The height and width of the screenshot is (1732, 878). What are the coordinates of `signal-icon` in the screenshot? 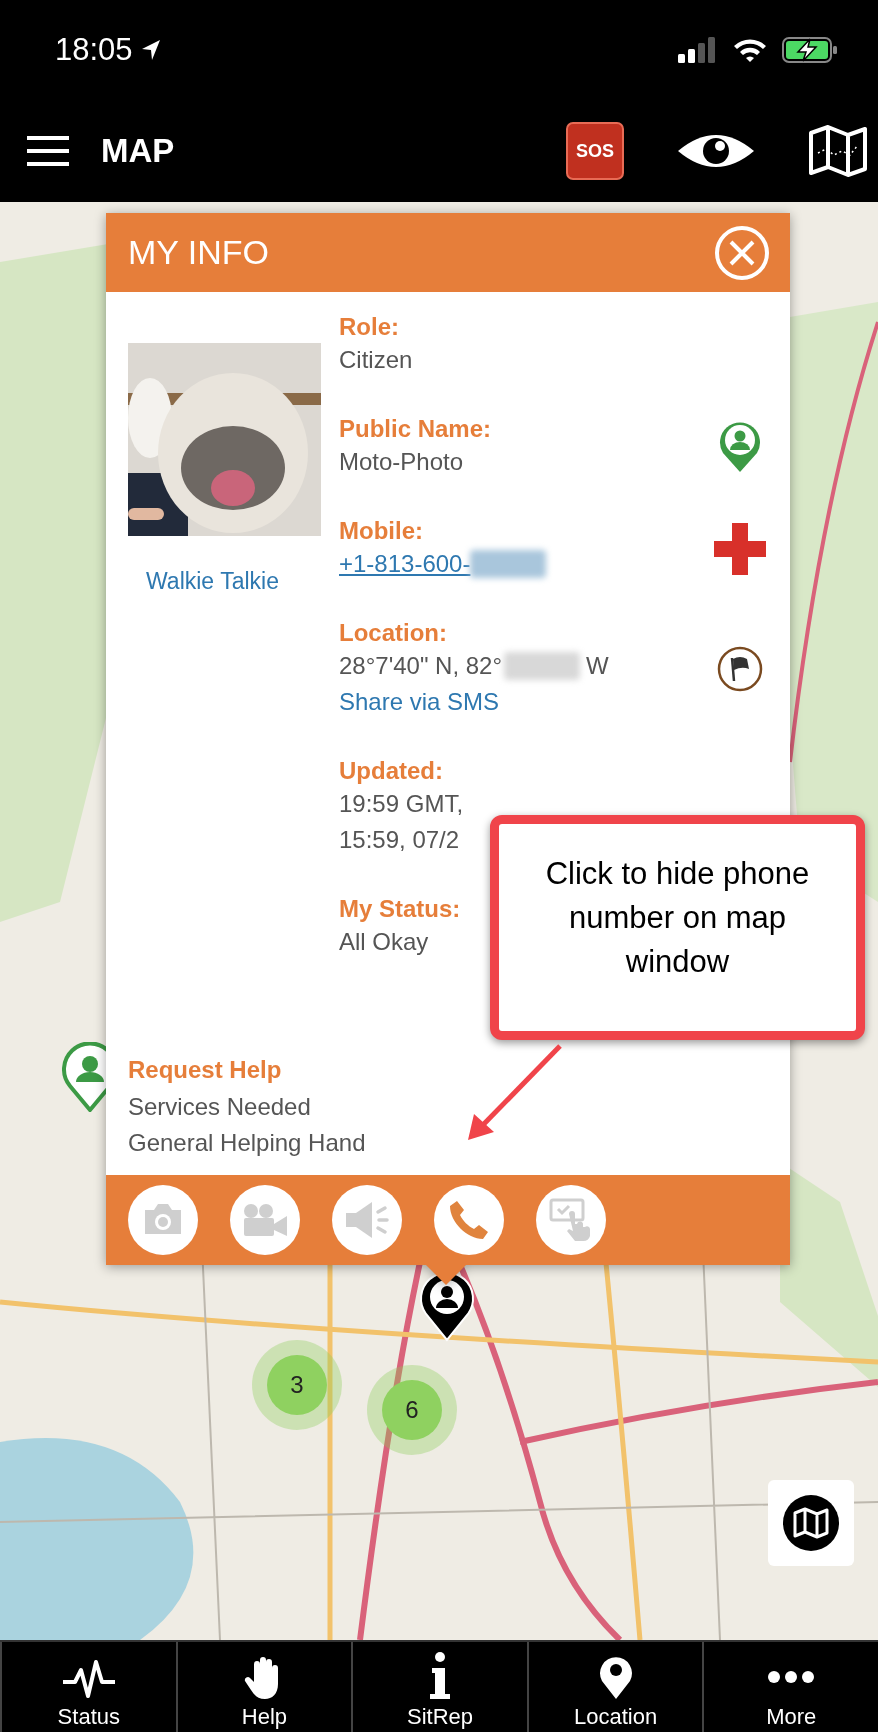 It's located at (698, 50).